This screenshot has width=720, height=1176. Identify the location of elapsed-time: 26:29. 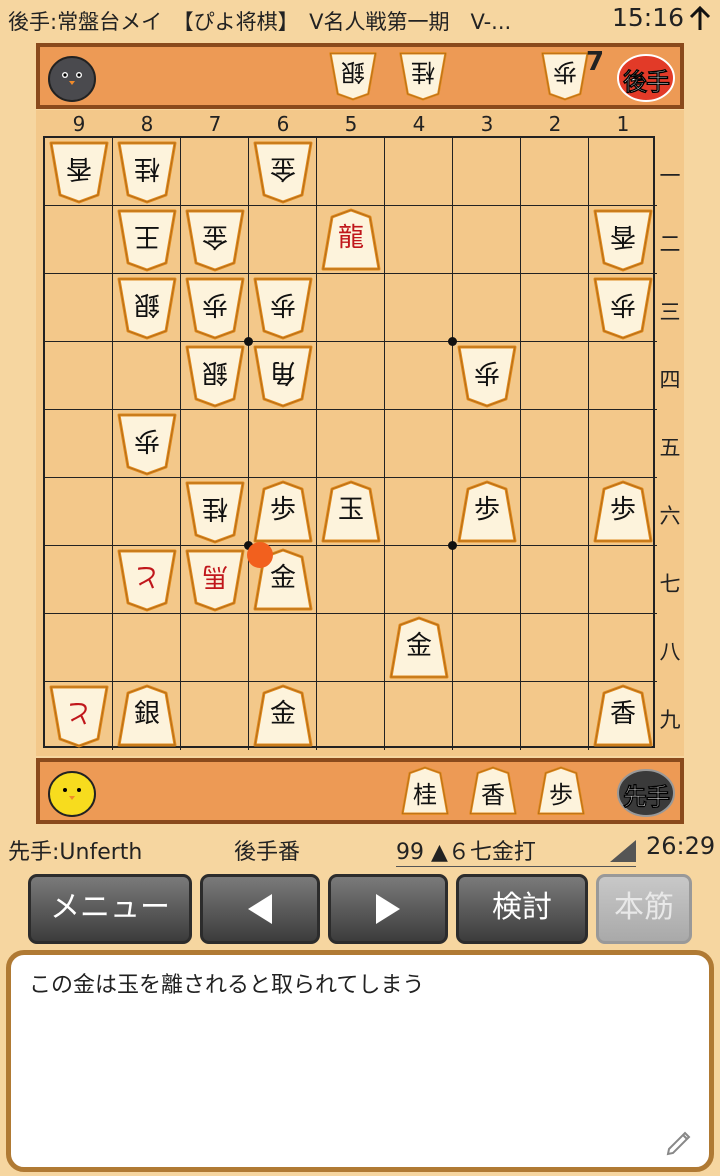
(681, 846).